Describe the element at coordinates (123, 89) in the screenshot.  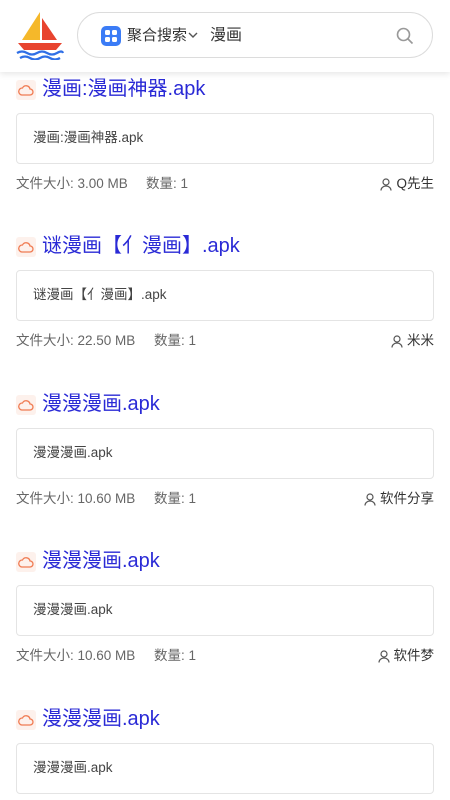
I see `result-title-link: 漫画:漫画神器.apk` at that location.